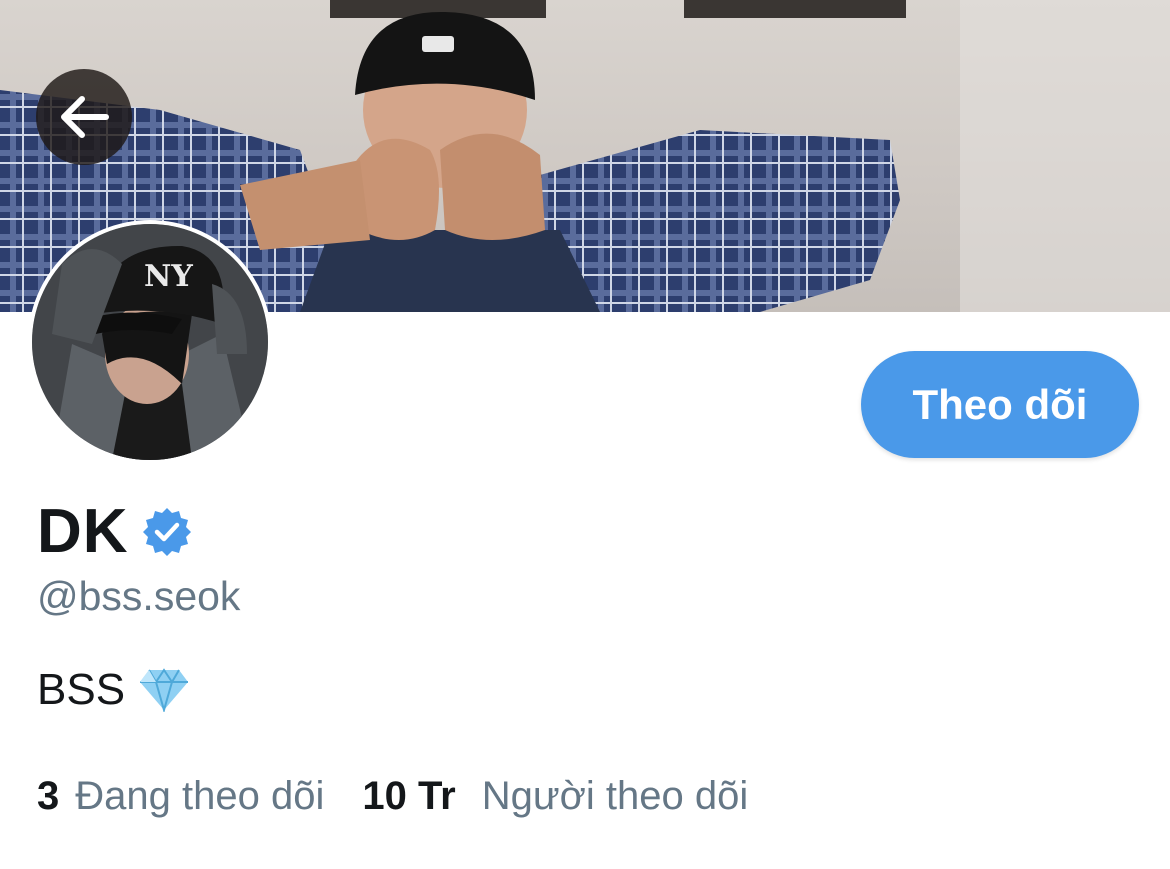 The image size is (1170, 869). What do you see at coordinates (166, 532) in the screenshot?
I see `verified-badge-icon` at bounding box center [166, 532].